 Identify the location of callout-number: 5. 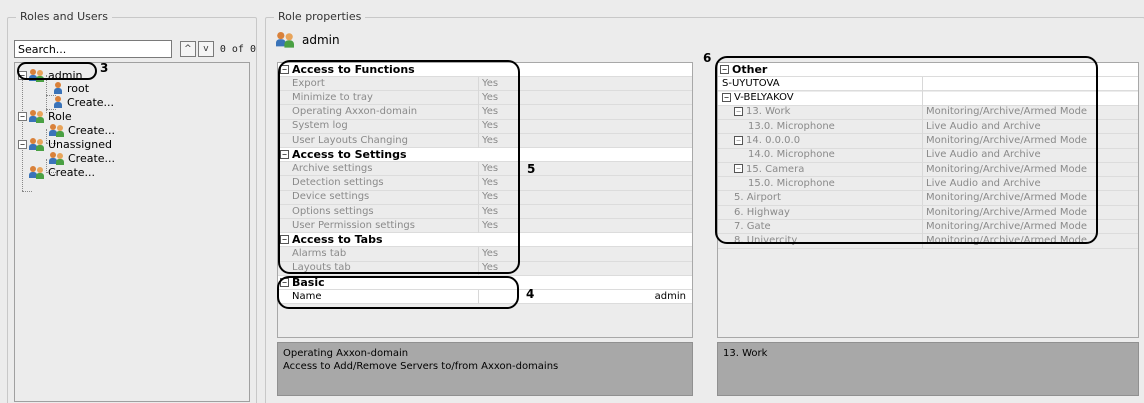
(531, 169).